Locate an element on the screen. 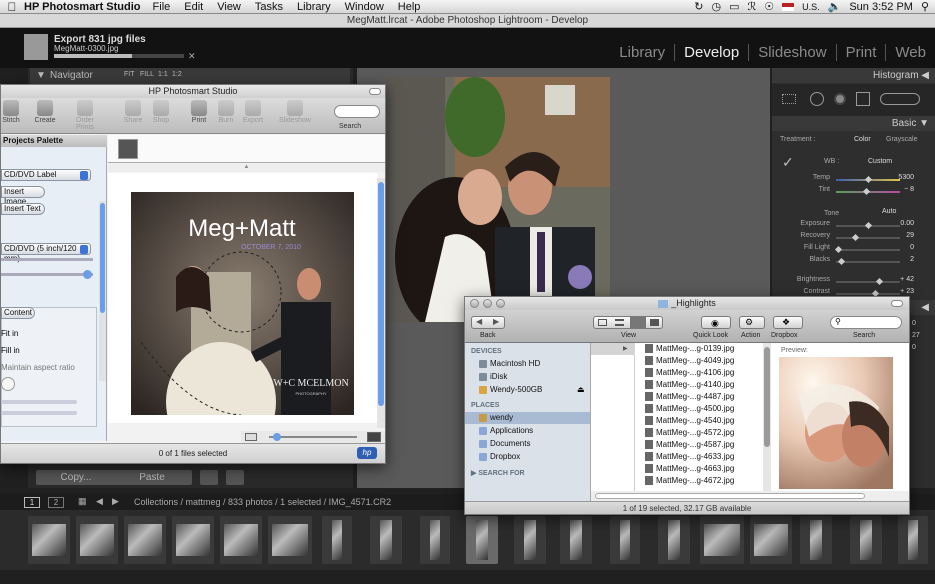 The width and height of the screenshot is (935, 584). minimize-button is located at coordinates (487, 303).